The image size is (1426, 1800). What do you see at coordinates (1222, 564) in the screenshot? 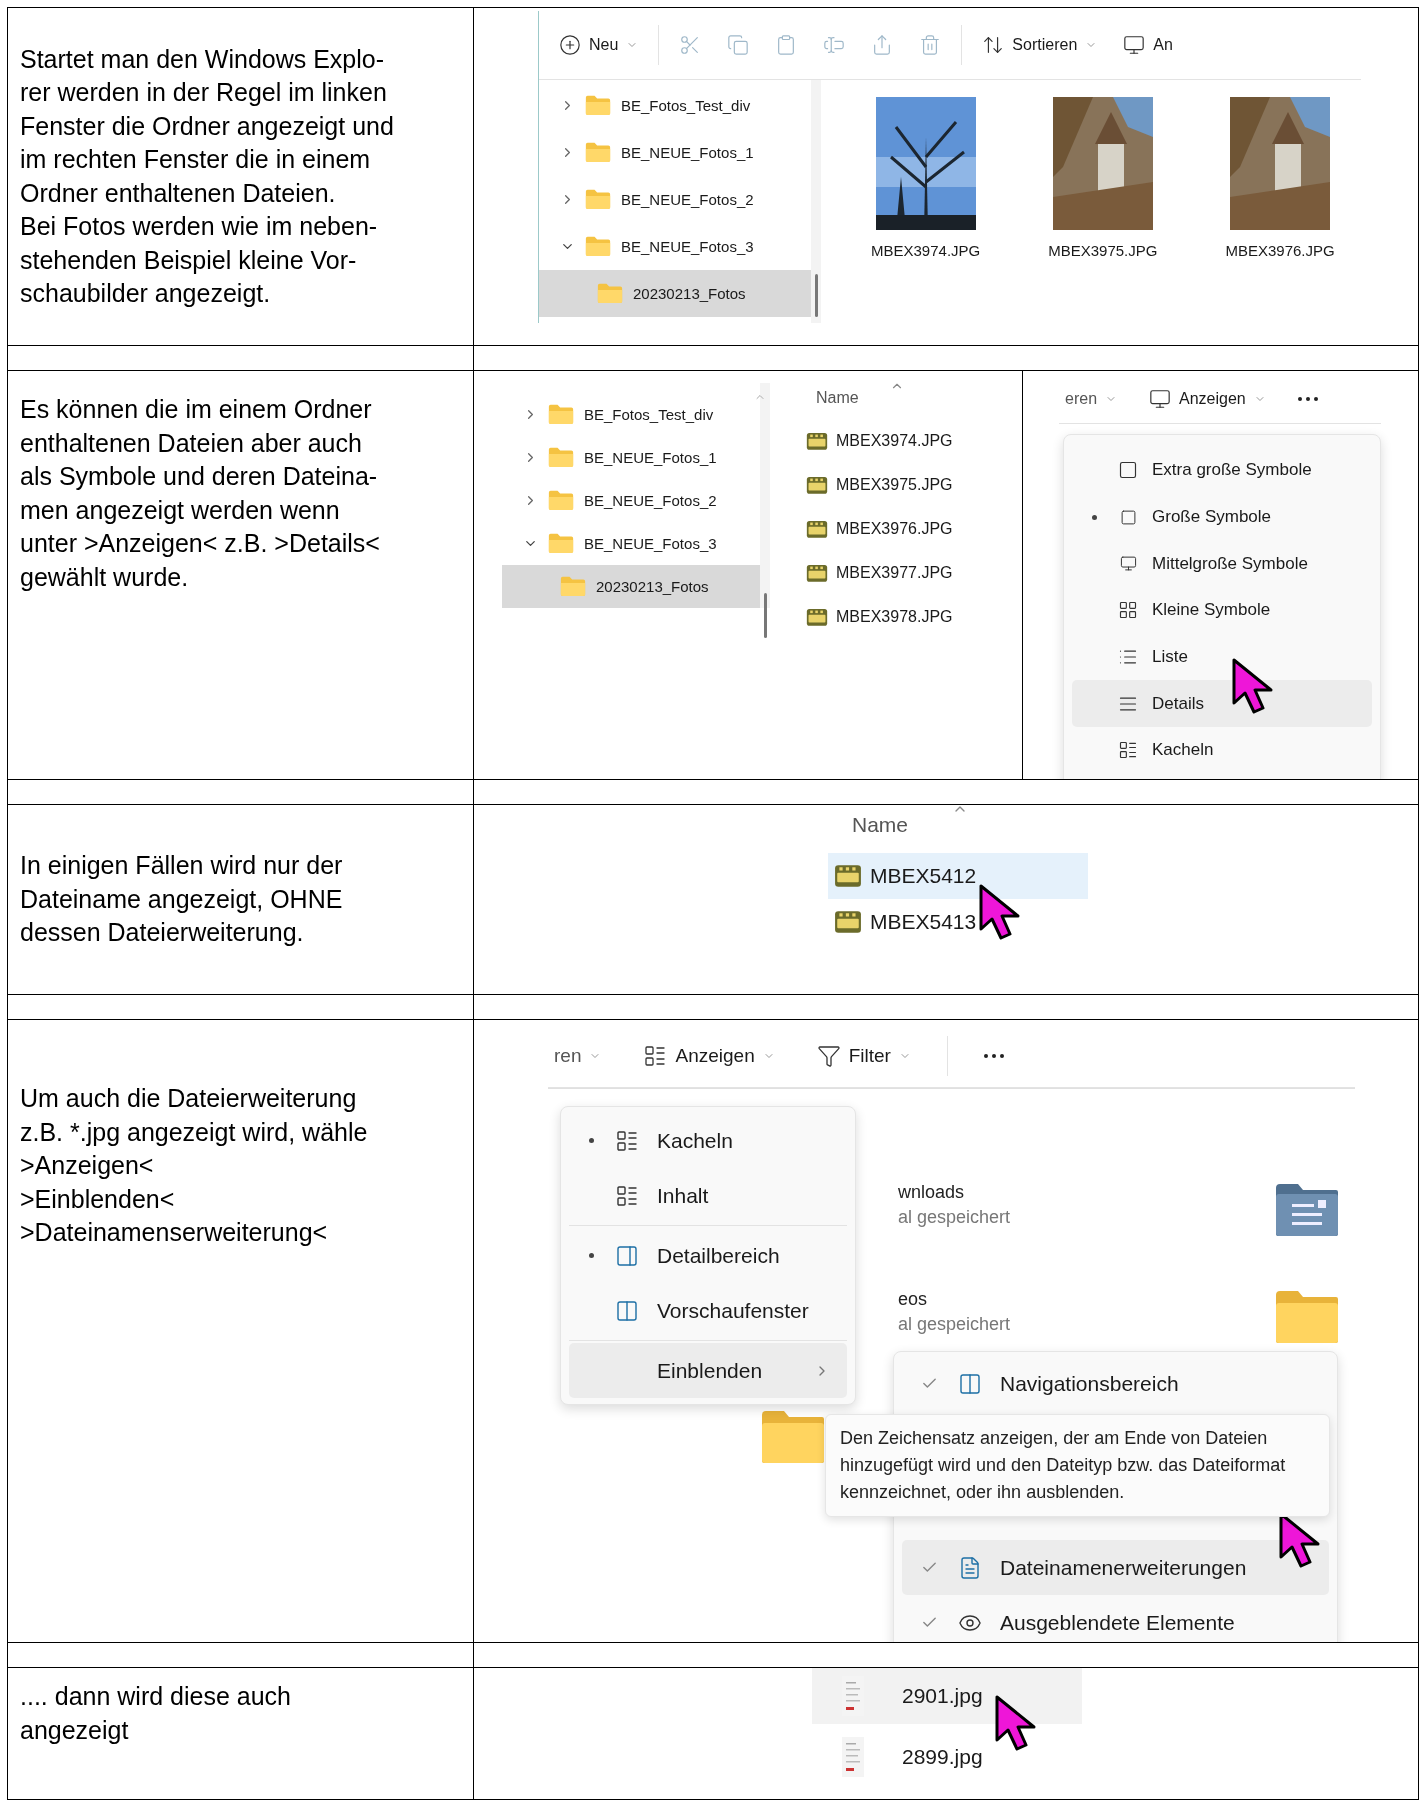
I see `menu-item: Mittelgroße Symbole` at bounding box center [1222, 564].